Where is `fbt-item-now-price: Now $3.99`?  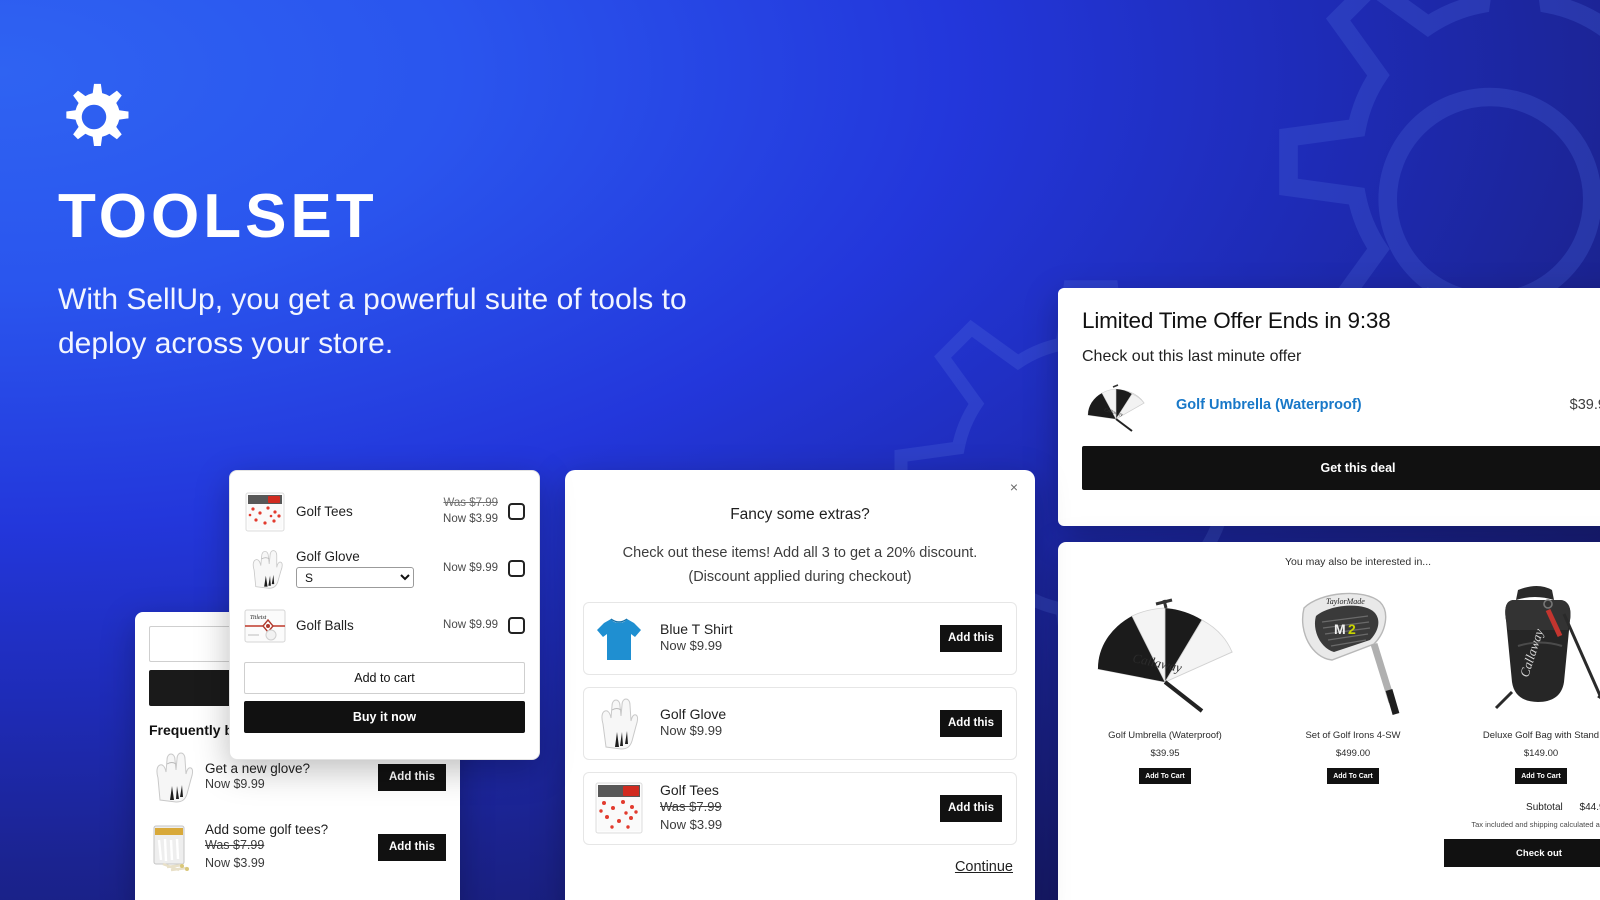
fbt-item-now-price: Now $3.99 is located at coordinates (235, 862).